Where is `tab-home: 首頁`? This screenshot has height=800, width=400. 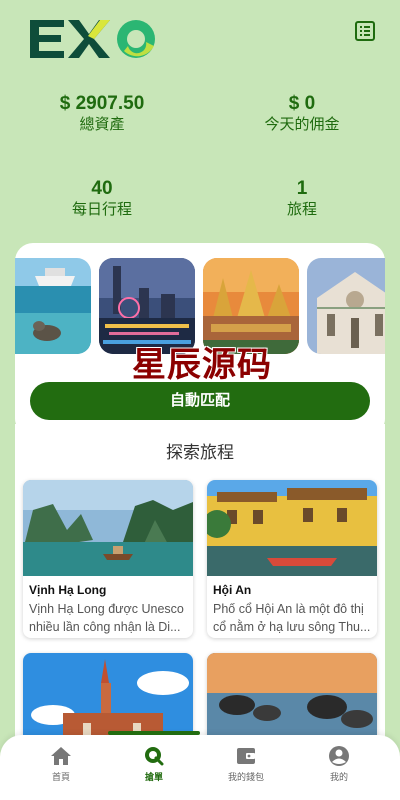
tab-home: 首頁 is located at coordinates (61, 767).